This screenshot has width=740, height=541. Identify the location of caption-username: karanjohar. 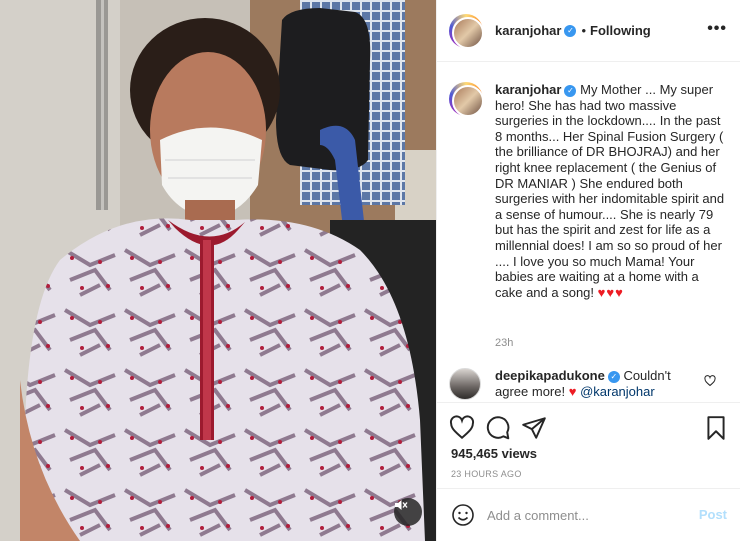
(528, 89).